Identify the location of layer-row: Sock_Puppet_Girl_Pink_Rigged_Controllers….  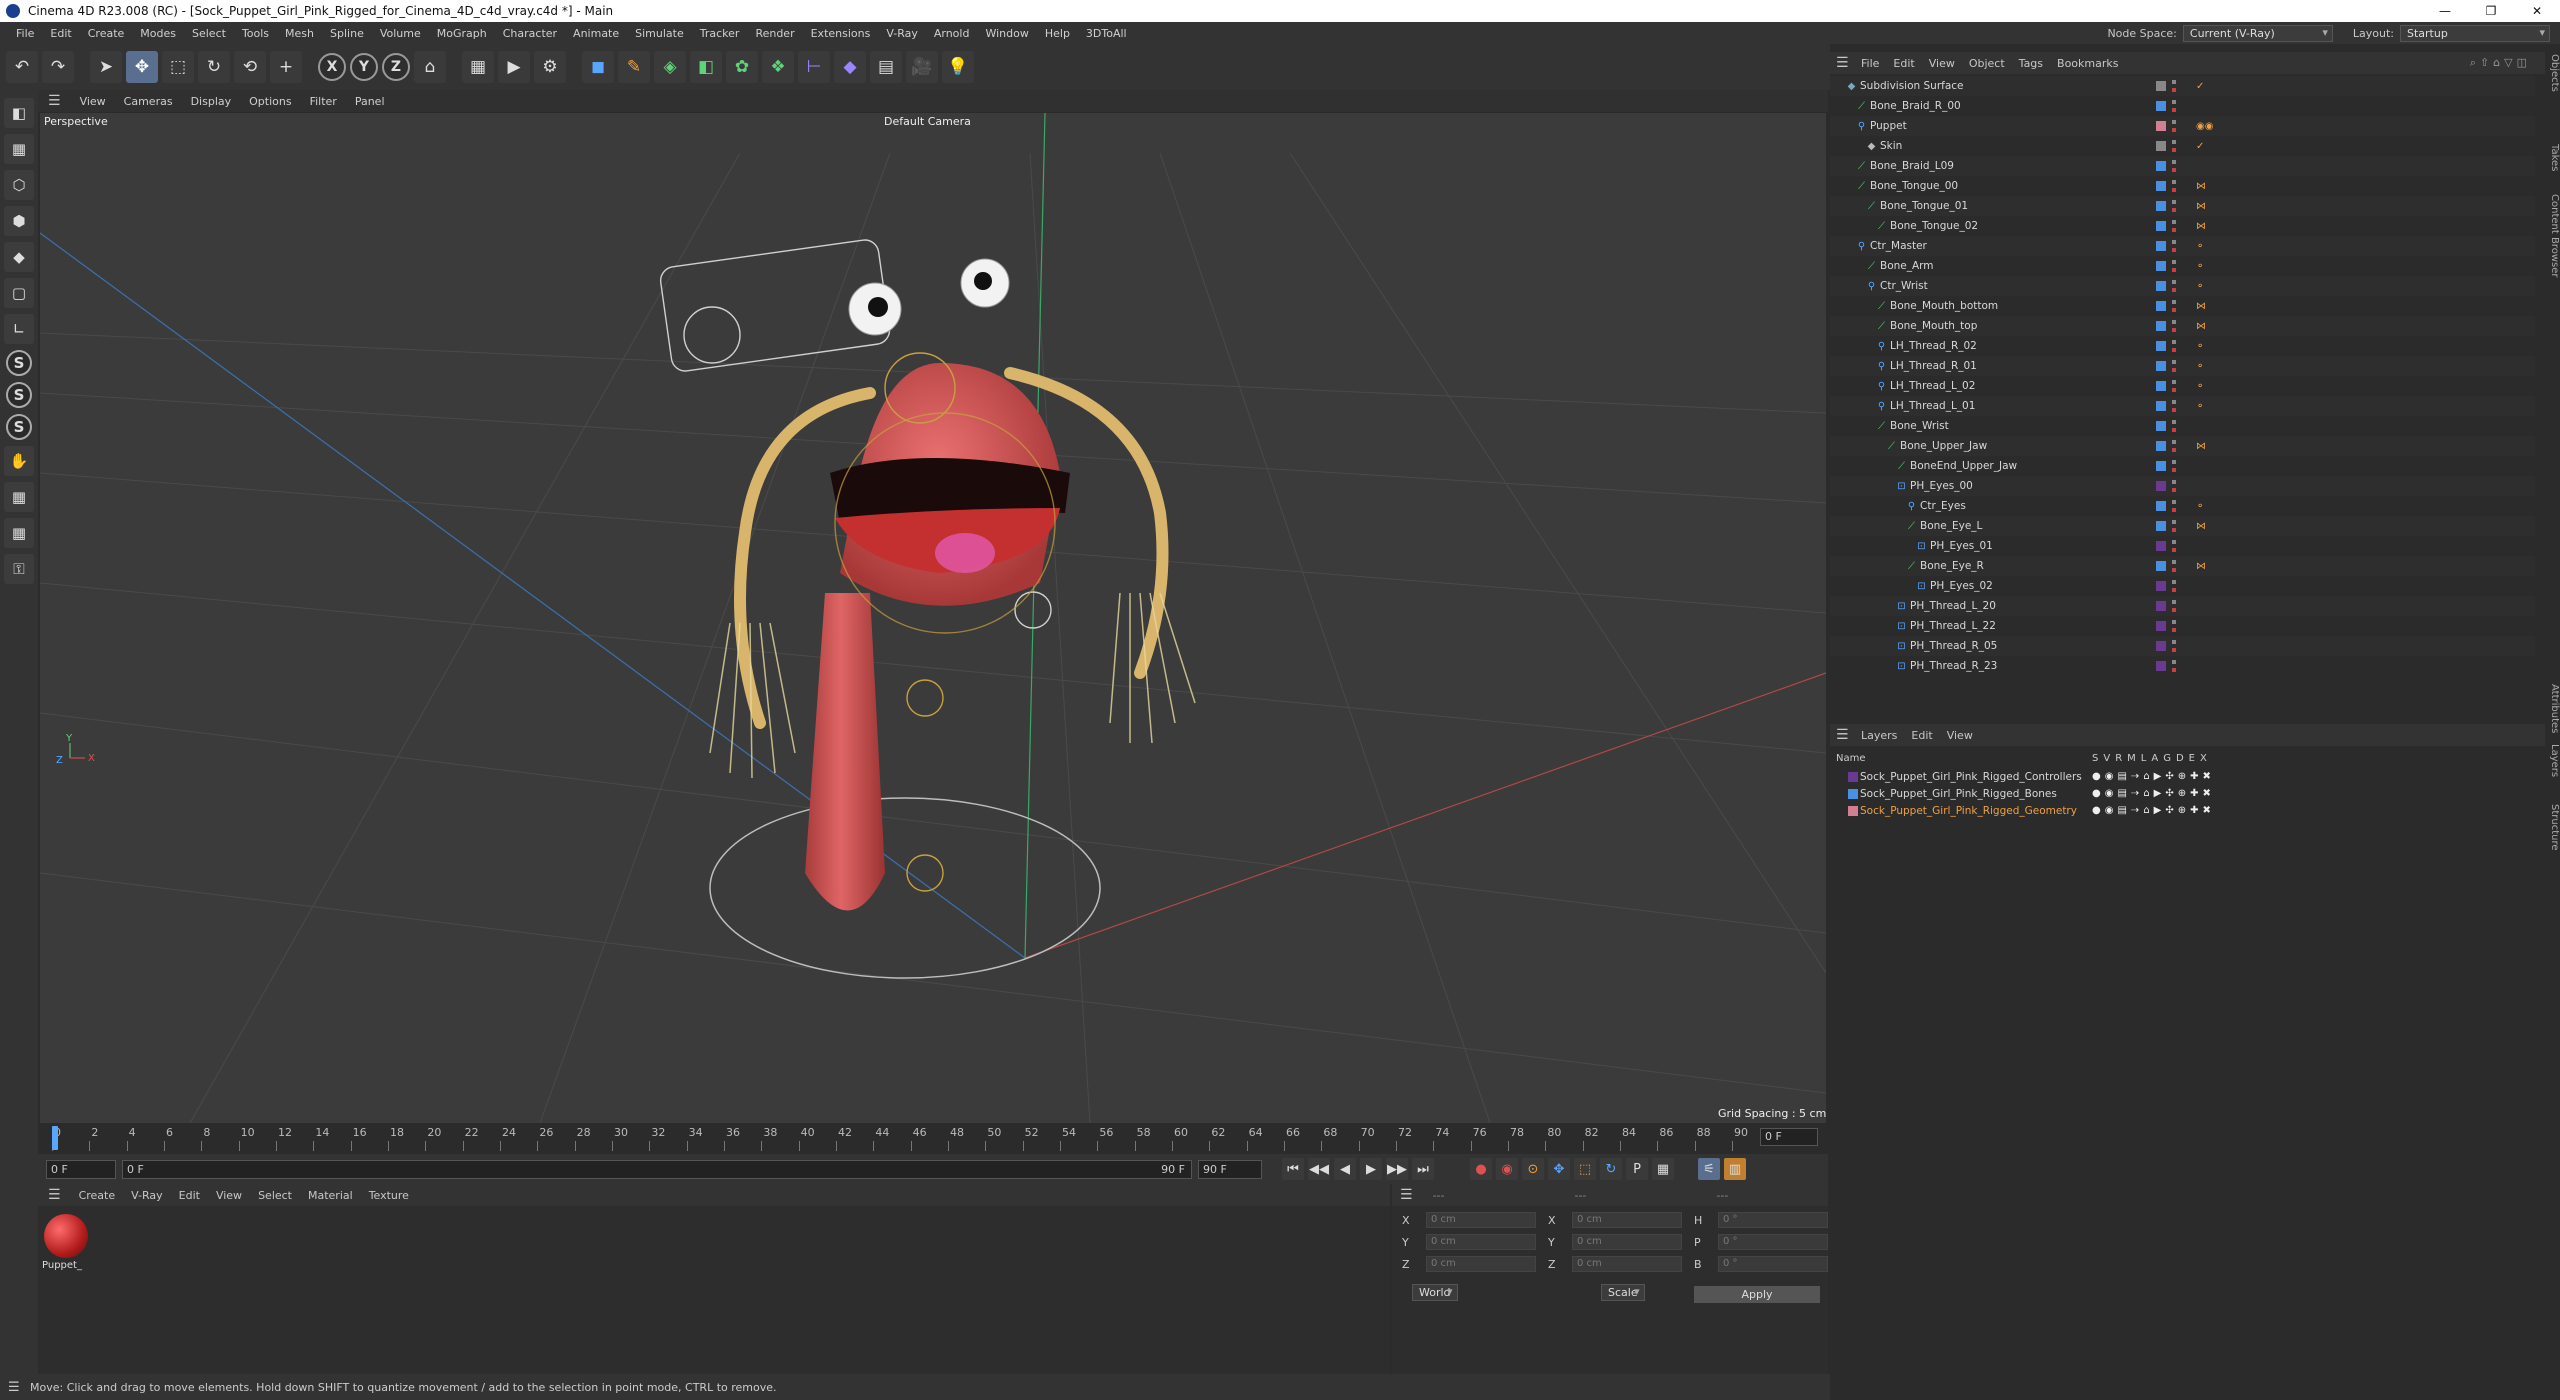
(2180, 776).